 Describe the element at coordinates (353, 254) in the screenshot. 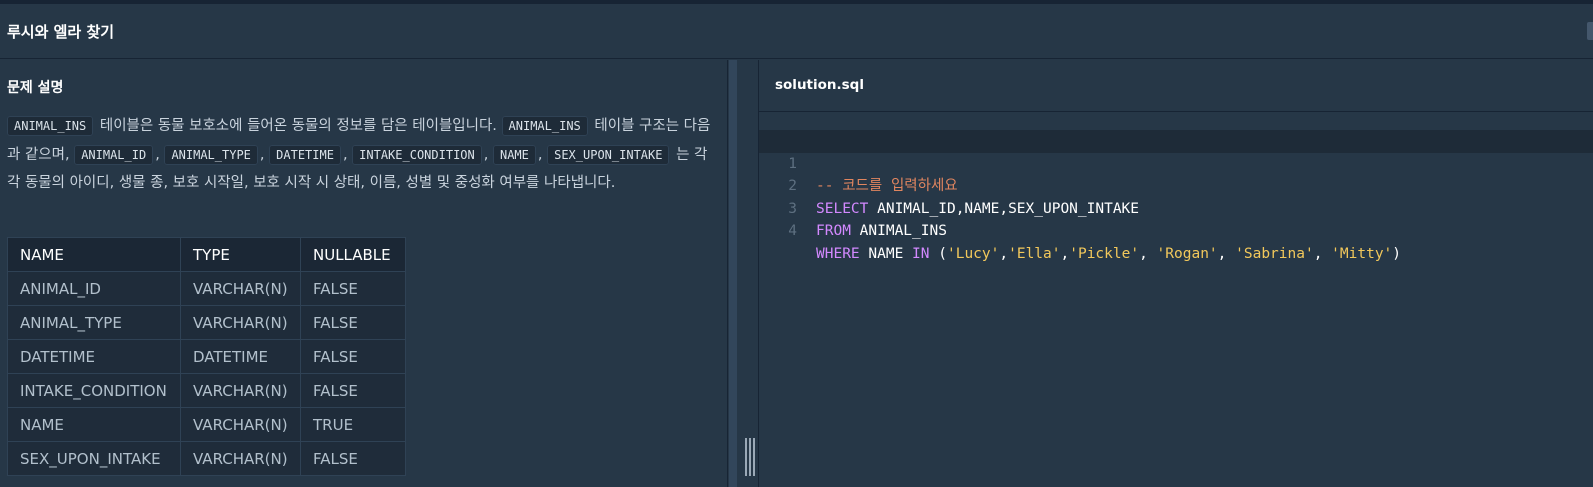

I see `column-header-nullable: NULLABLE` at that location.